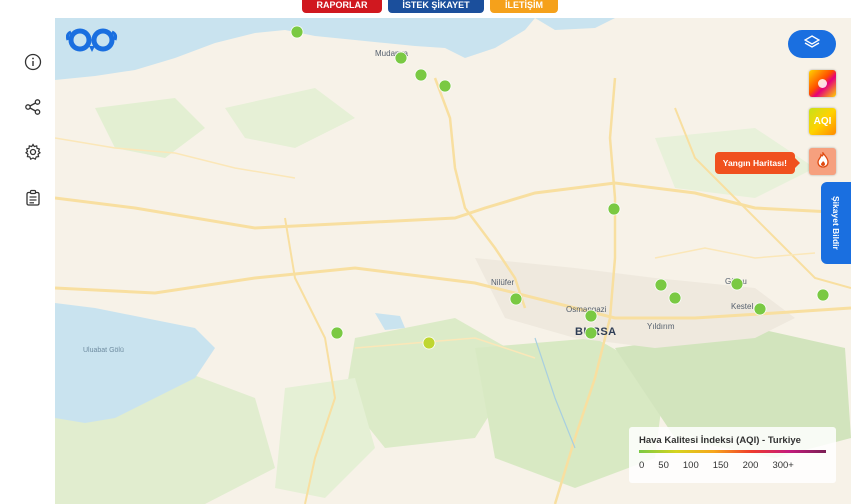  I want to click on fire-map-button, so click(822, 161).